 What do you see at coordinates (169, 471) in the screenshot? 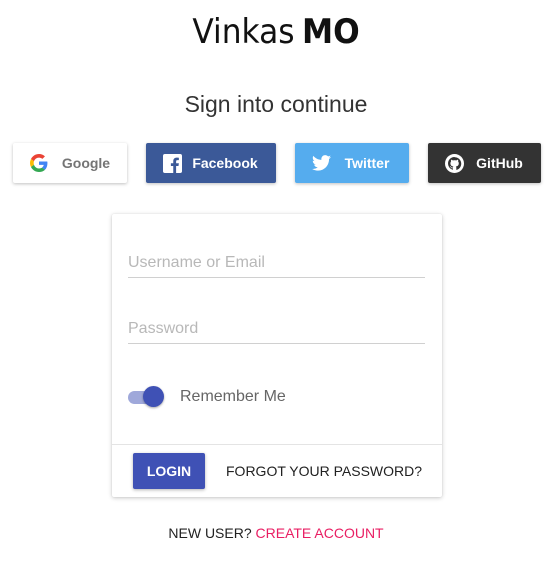
I see `login-button: LOGIN` at bounding box center [169, 471].